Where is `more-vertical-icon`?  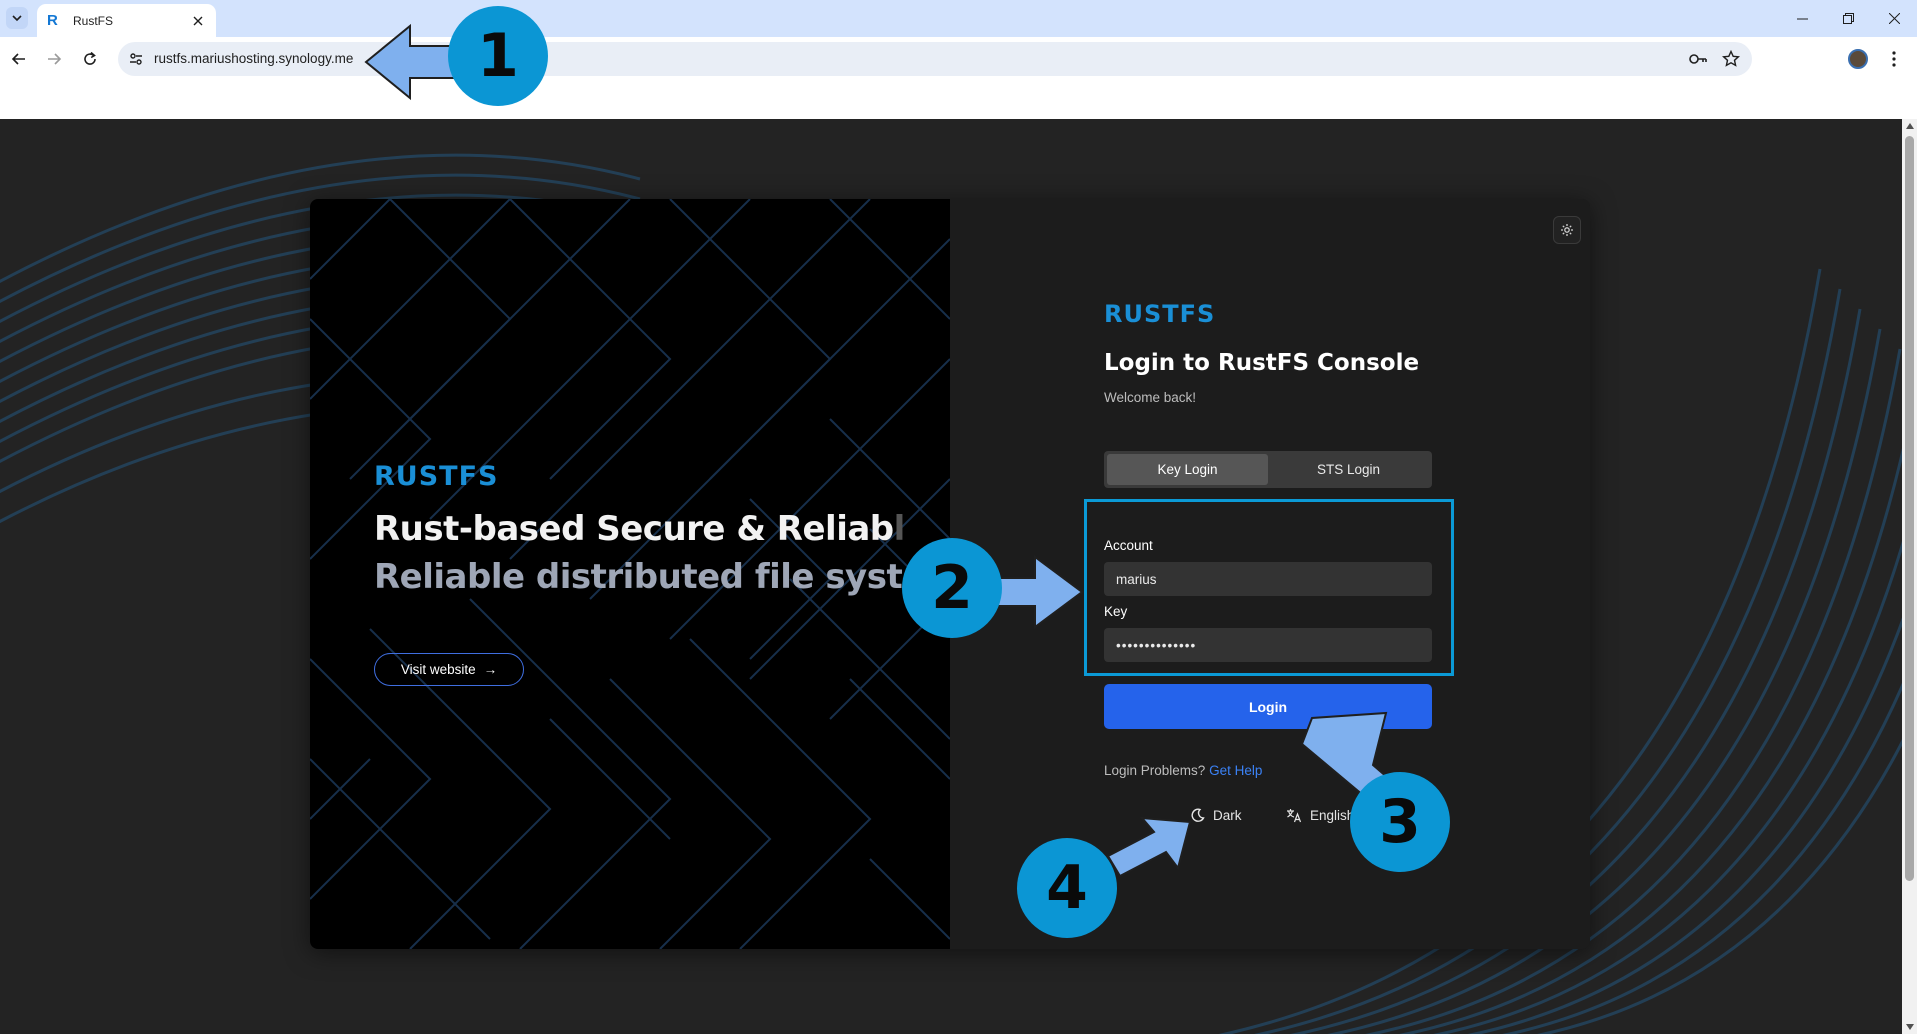 more-vertical-icon is located at coordinates (1894, 59).